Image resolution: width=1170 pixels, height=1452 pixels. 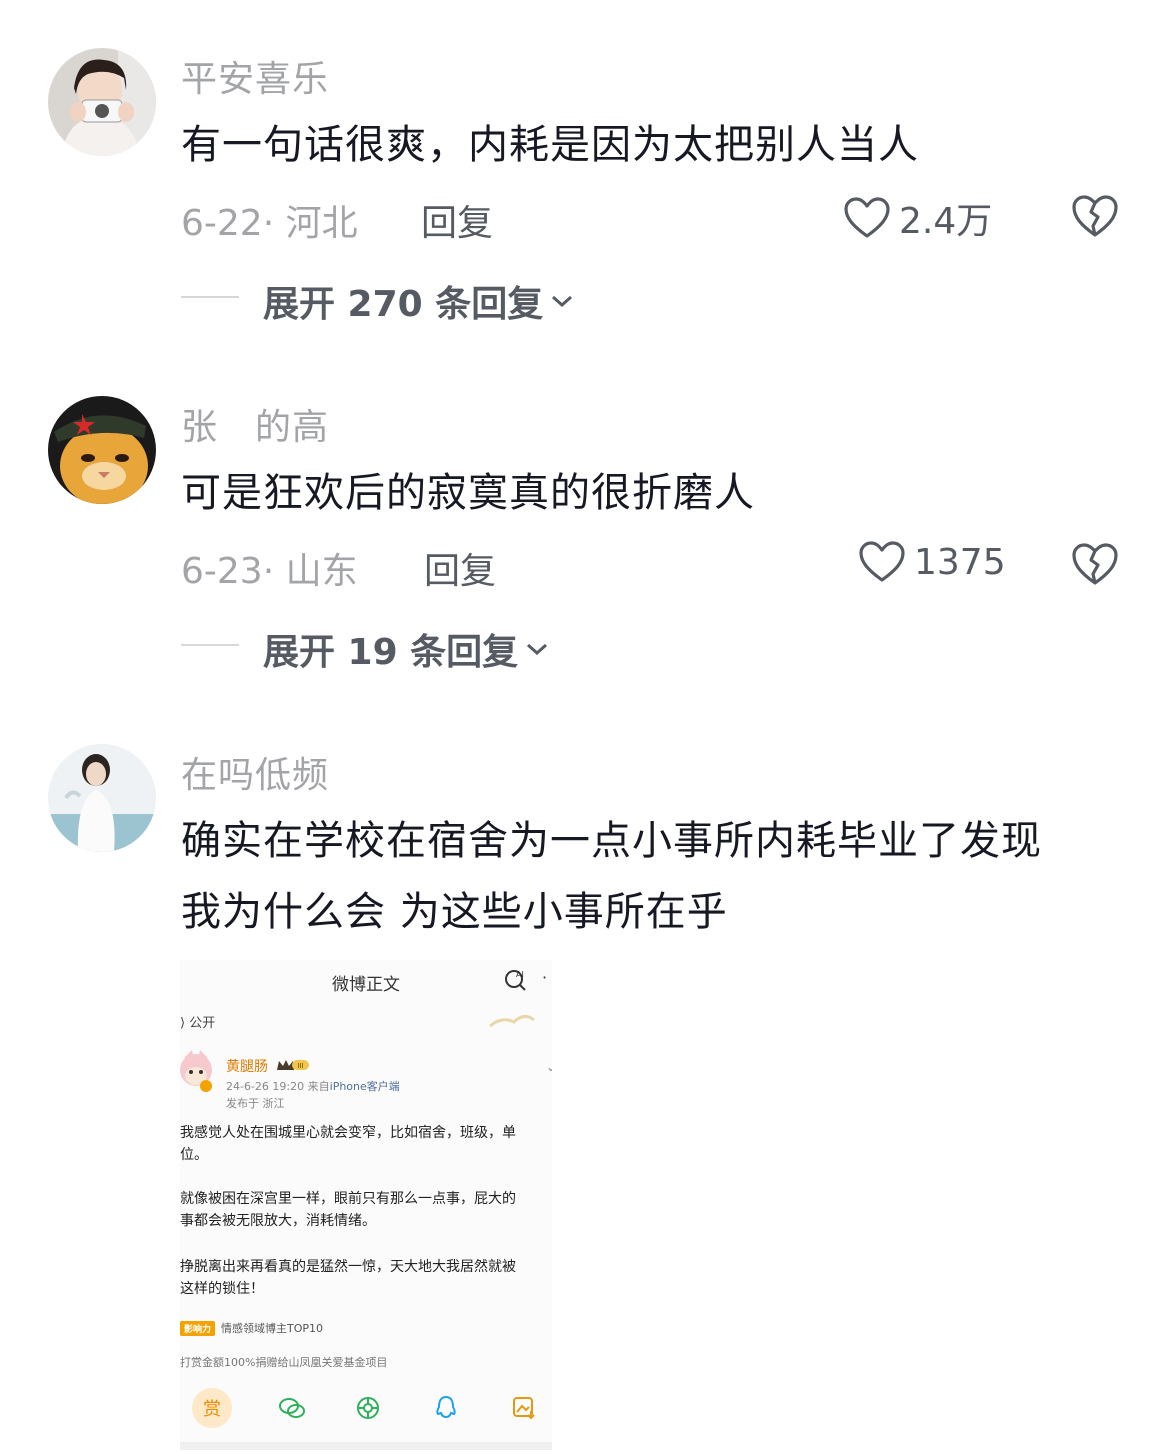 What do you see at coordinates (300, 1066) in the screenshot?
I see `svg-text: III` at bounding box center [300, 1066].